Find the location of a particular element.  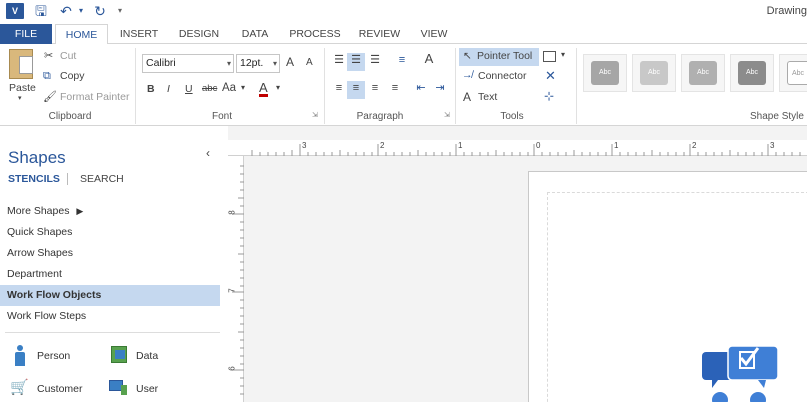

align-middle-icon: ☰ is located at coordinates (356, 62).